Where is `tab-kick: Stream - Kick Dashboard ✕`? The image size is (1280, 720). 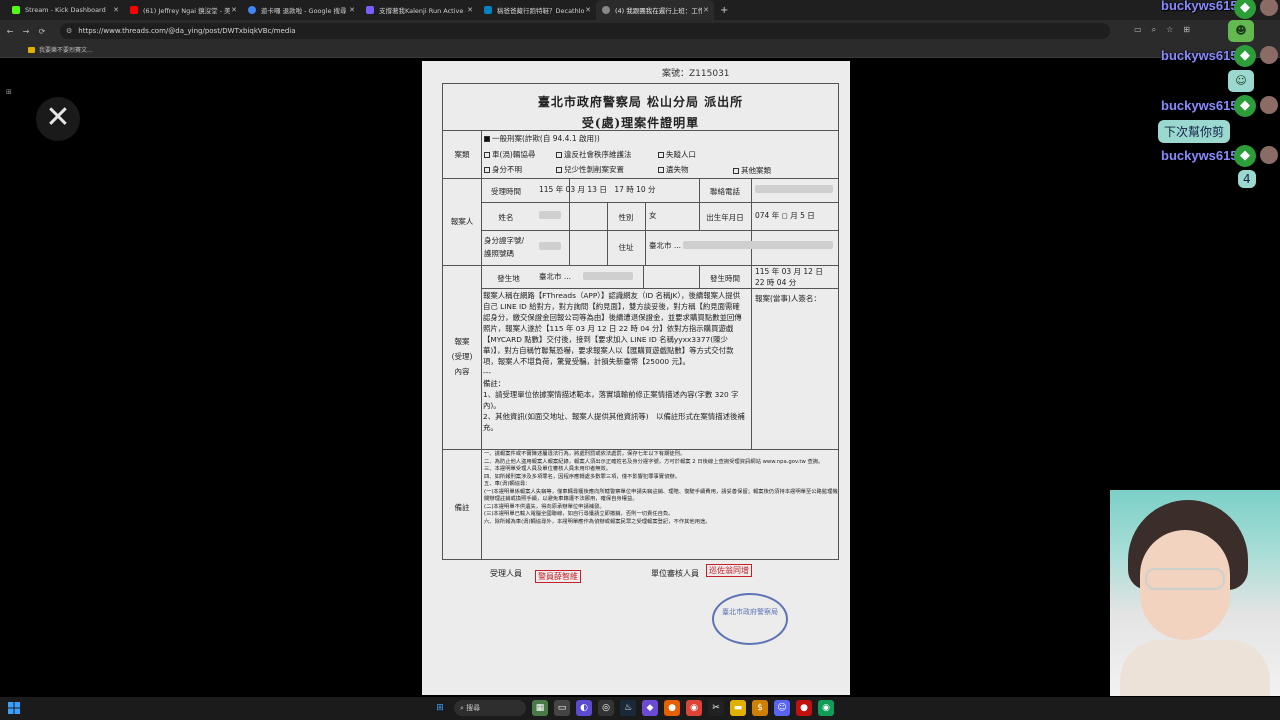 tab-kick: Stream - Kick Dashboard ✕ is located at coordinates (65, 10).